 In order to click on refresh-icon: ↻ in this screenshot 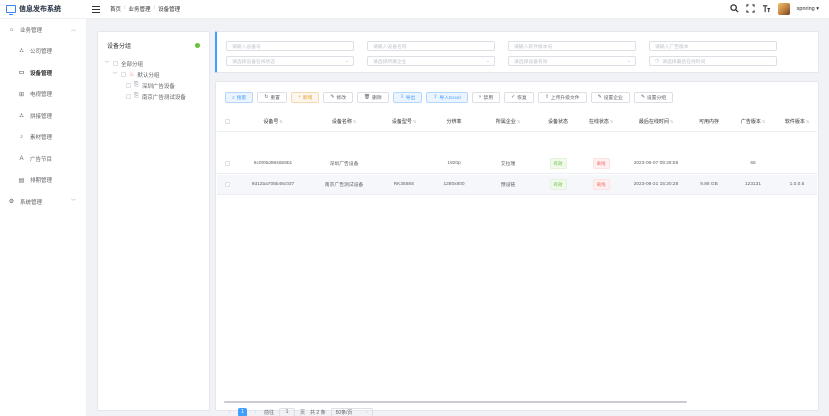, I will do `click(266, 97)`.